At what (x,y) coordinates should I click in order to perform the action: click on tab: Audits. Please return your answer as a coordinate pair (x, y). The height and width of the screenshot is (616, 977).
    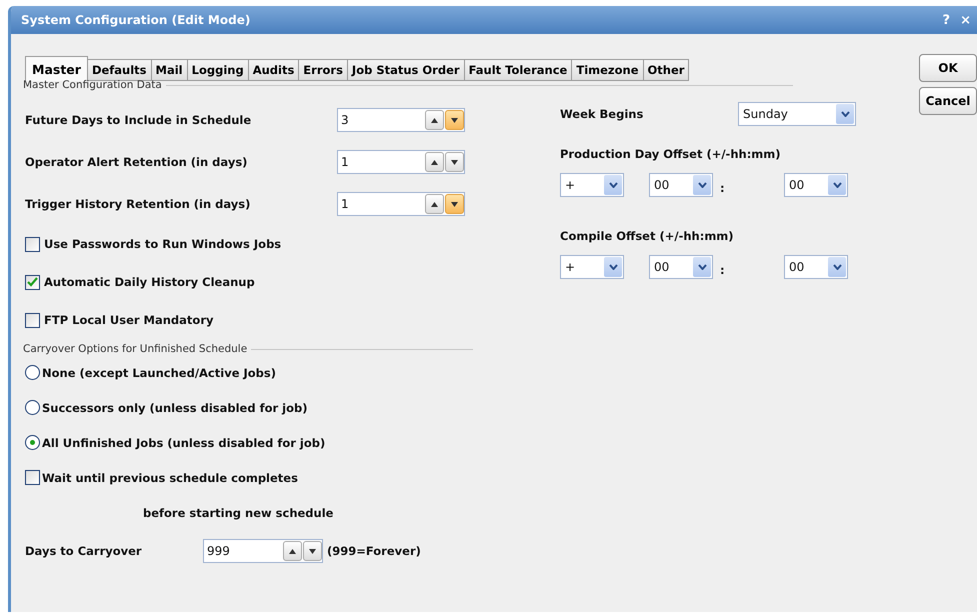
    Looking at the image, I should click on (274, 70).